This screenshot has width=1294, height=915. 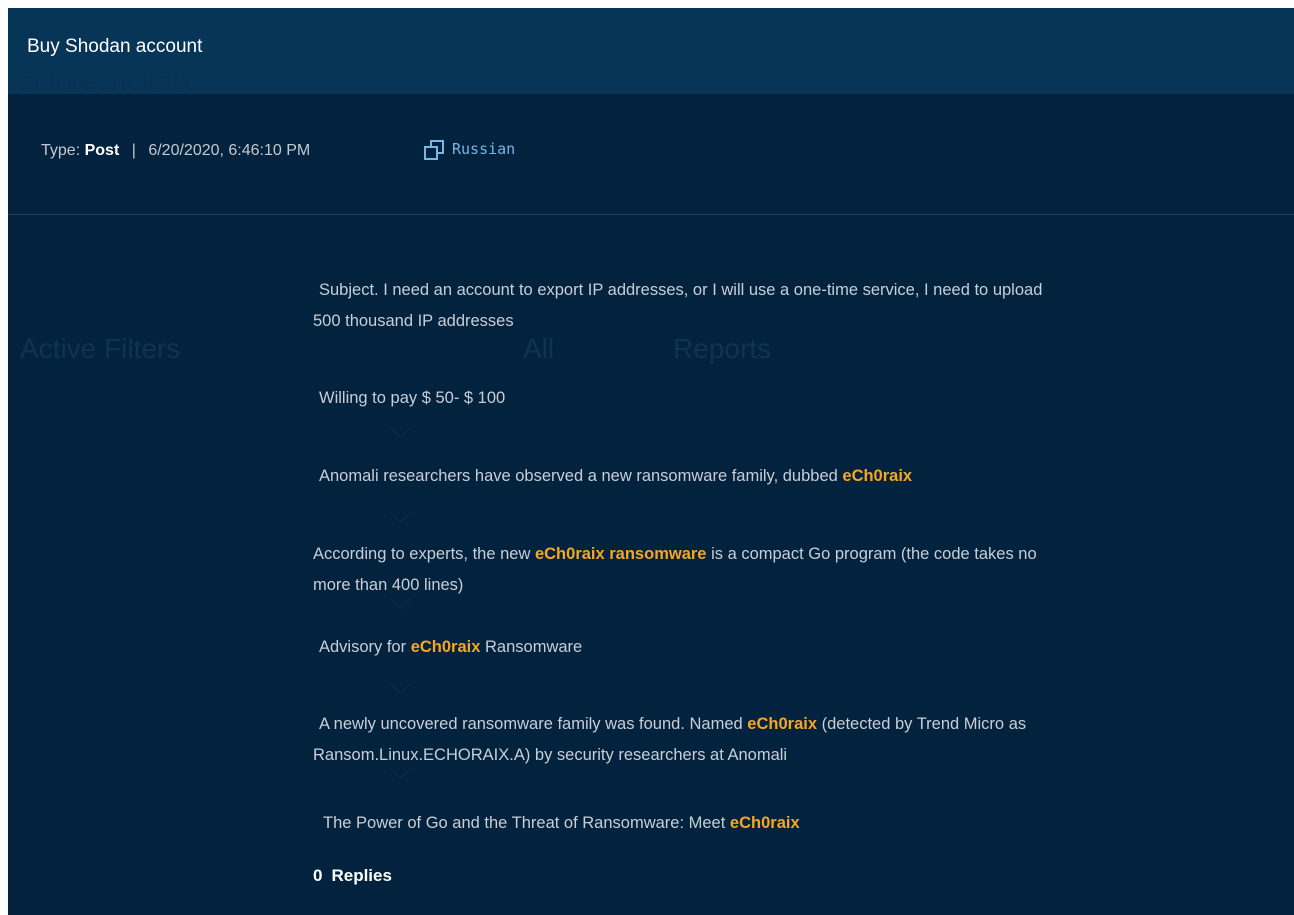 What do you see at coordinates (534, 647) in the screenshot?
I see `paragraph-text: Ransomware` at bounding box center [534, 647].